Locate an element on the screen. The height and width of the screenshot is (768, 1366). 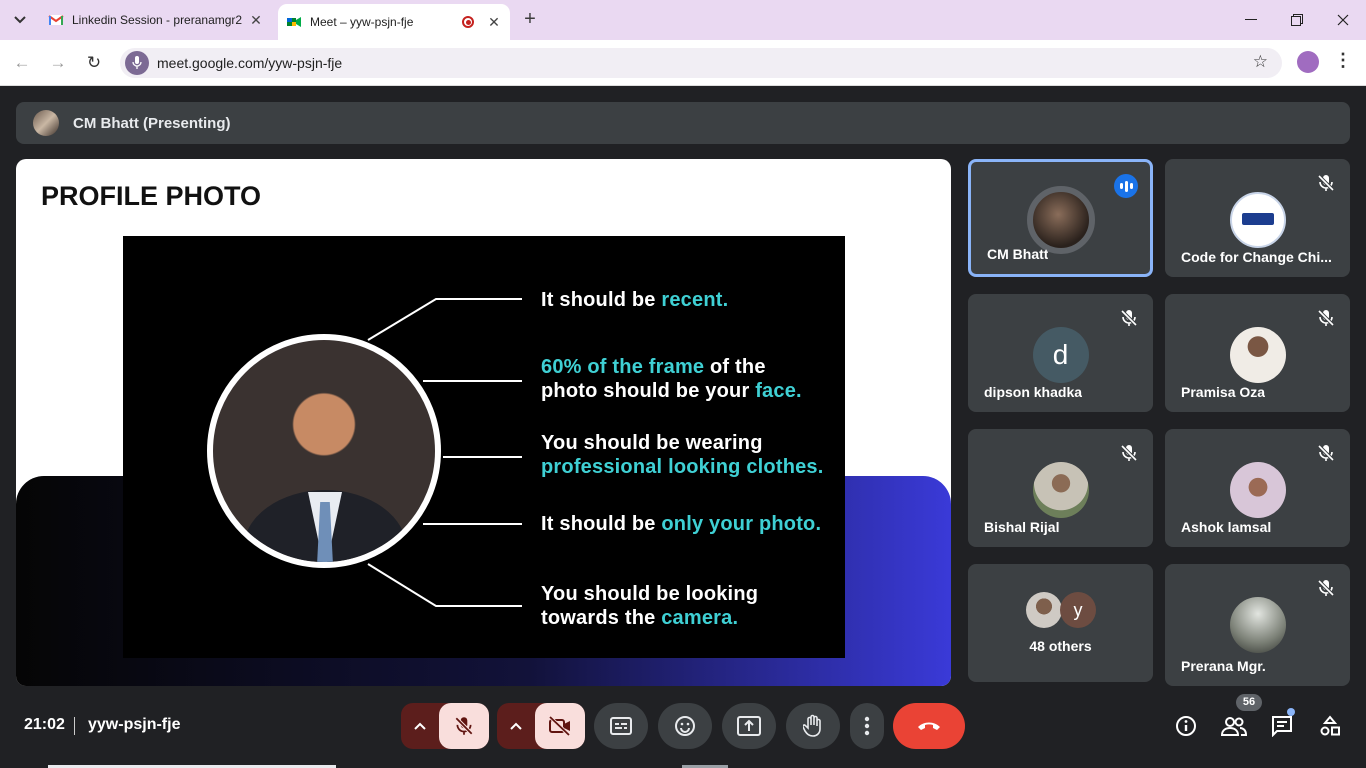
participant-tile: Bishal Rijal is located at coordinates (1060, 488).